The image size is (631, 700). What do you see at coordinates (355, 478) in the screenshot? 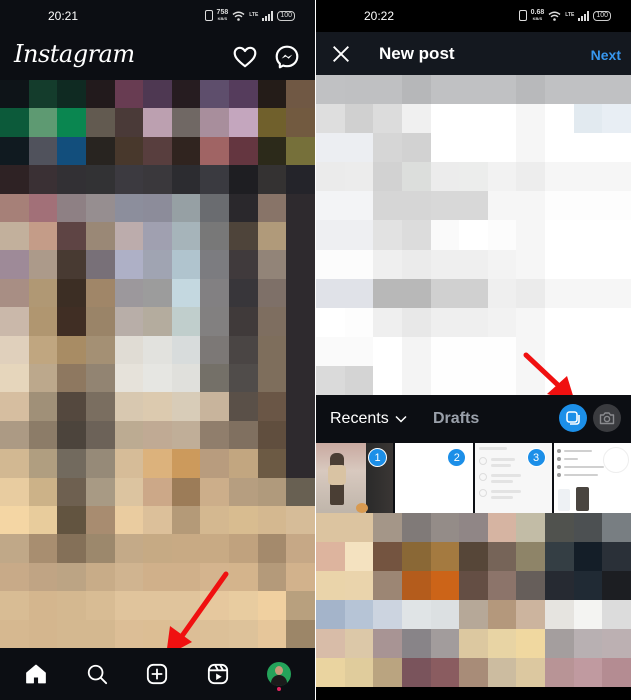
I see `gallery-thumbnail: 1` at bounding box center [355, 478].